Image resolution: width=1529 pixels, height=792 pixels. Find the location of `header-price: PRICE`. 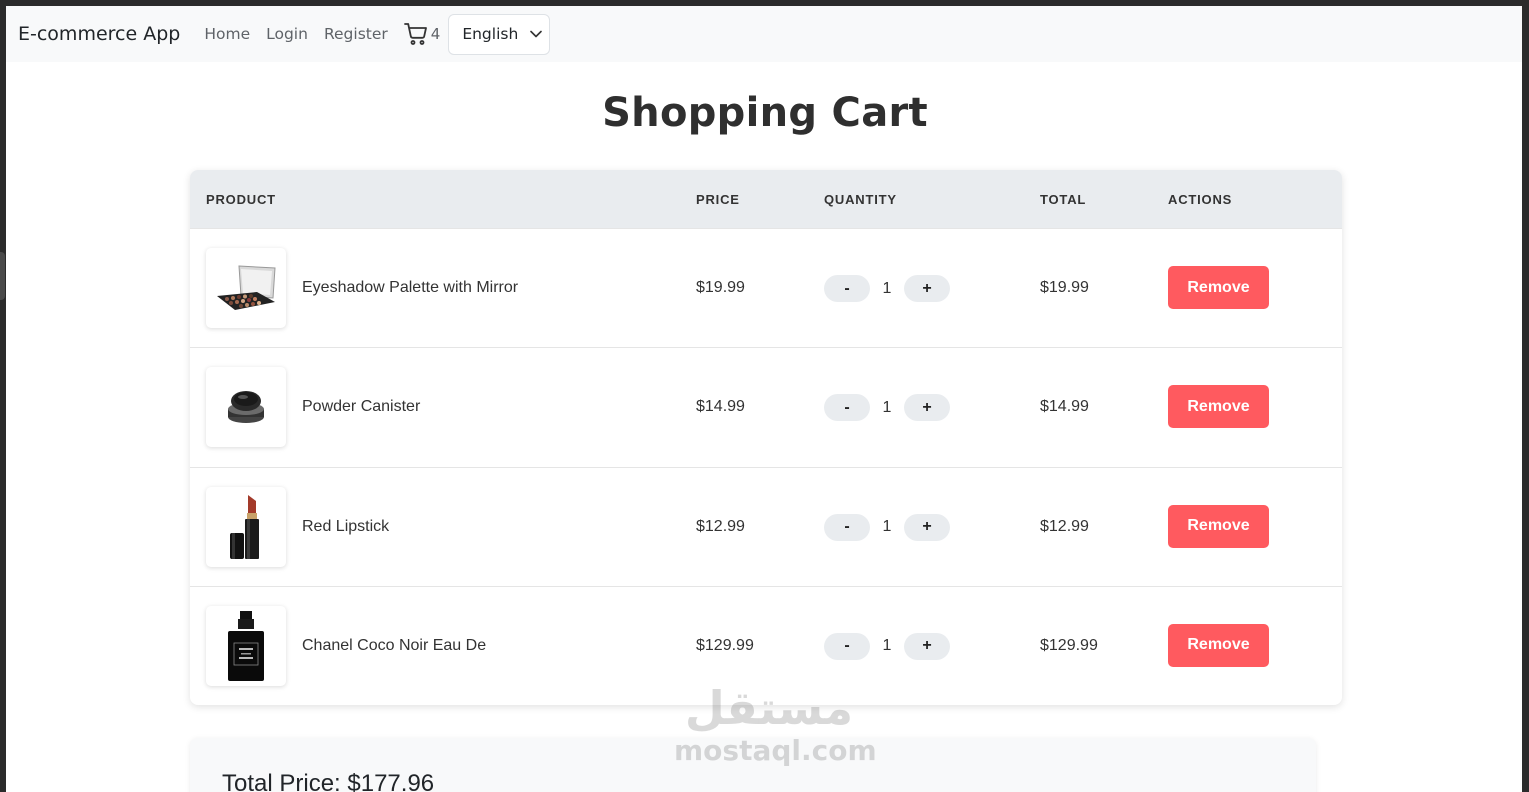

header-price: PRICE is located at coordinates (718, 199).